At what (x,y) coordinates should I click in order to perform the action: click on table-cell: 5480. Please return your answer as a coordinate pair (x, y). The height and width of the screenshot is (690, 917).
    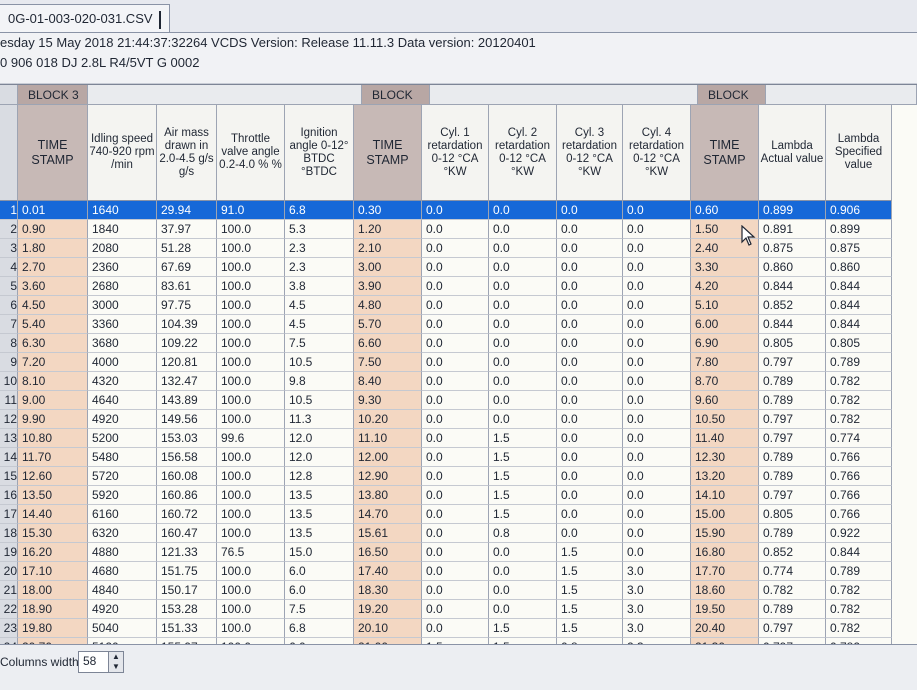
    Looking at the image, I should click on (122, 457).